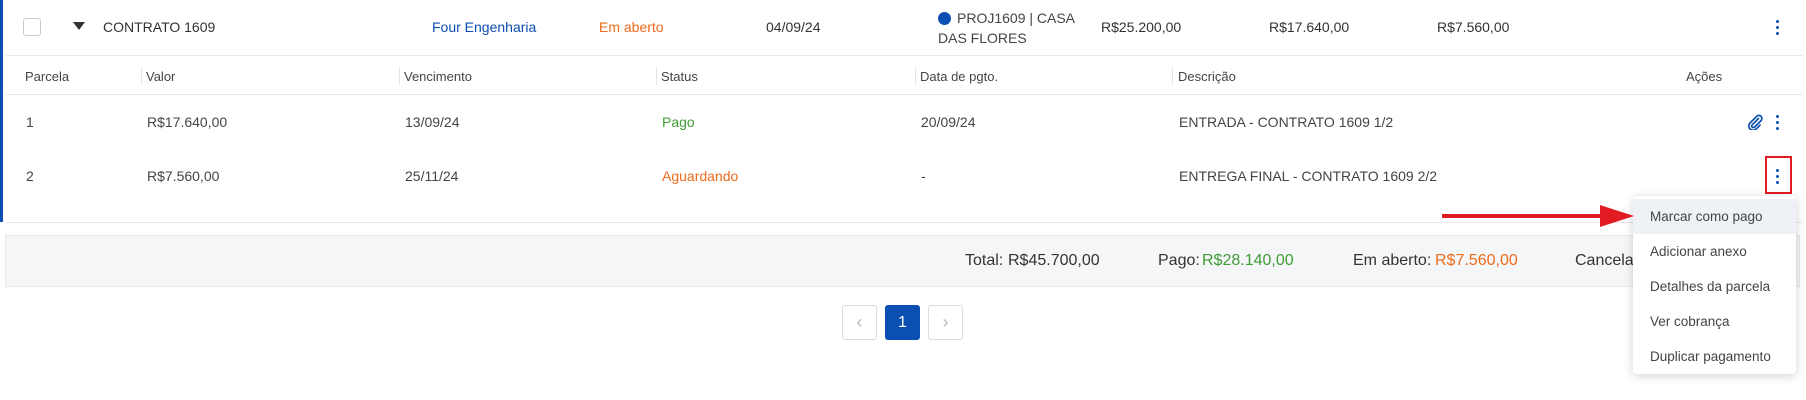 Image resolution: width=1806 pixels, height=400 pixels. Describe the element at coordinates (1714, 216) in the screenshot. I see `menu-item-marcar-pago: Marcar como pago` at that location.